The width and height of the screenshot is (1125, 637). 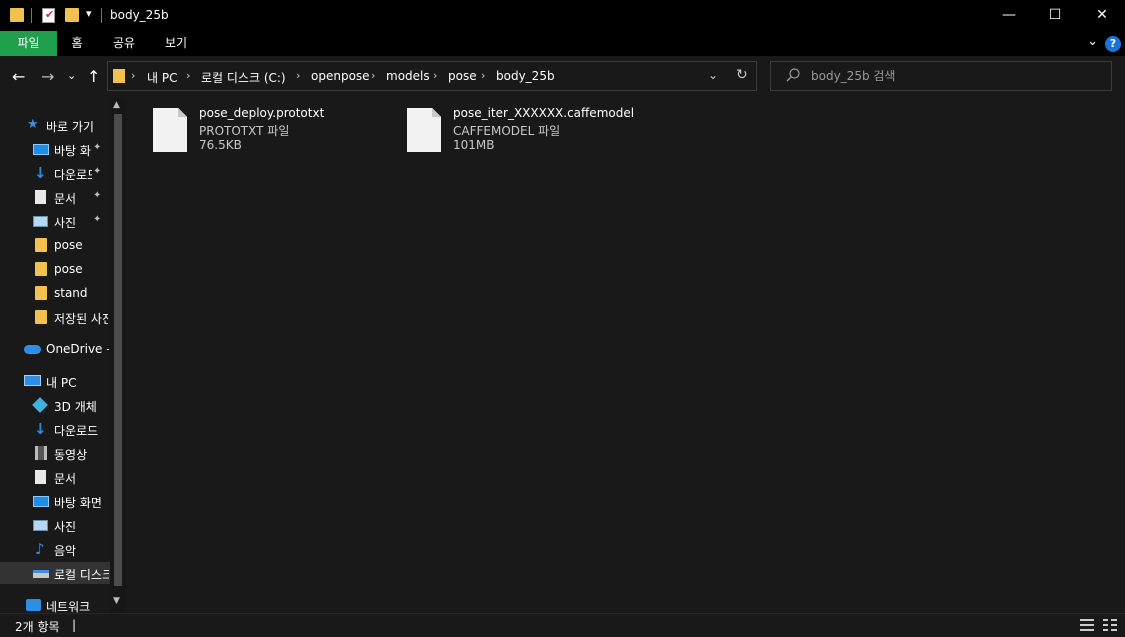 I want to click on sidebar-item-downloads: ↓ 다운로드, so click(x=55, y=429).